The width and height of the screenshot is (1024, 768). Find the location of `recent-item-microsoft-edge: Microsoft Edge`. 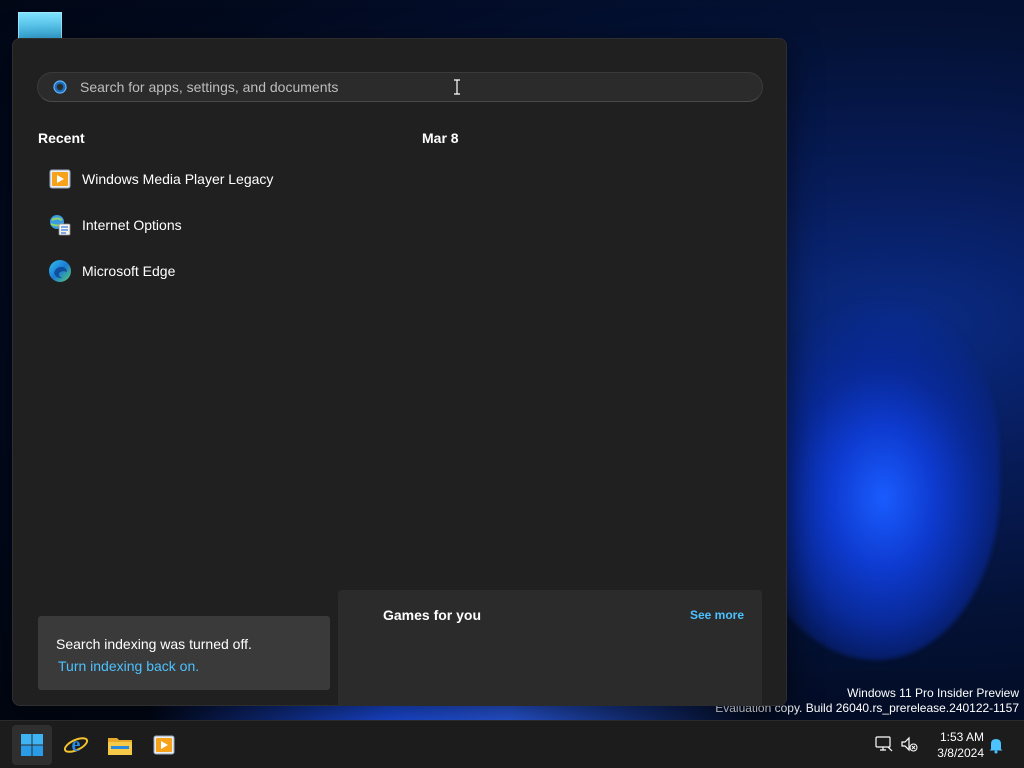

recent-item-microsoft-edge: Microsoft Edge is located at coordinates (208, 271).